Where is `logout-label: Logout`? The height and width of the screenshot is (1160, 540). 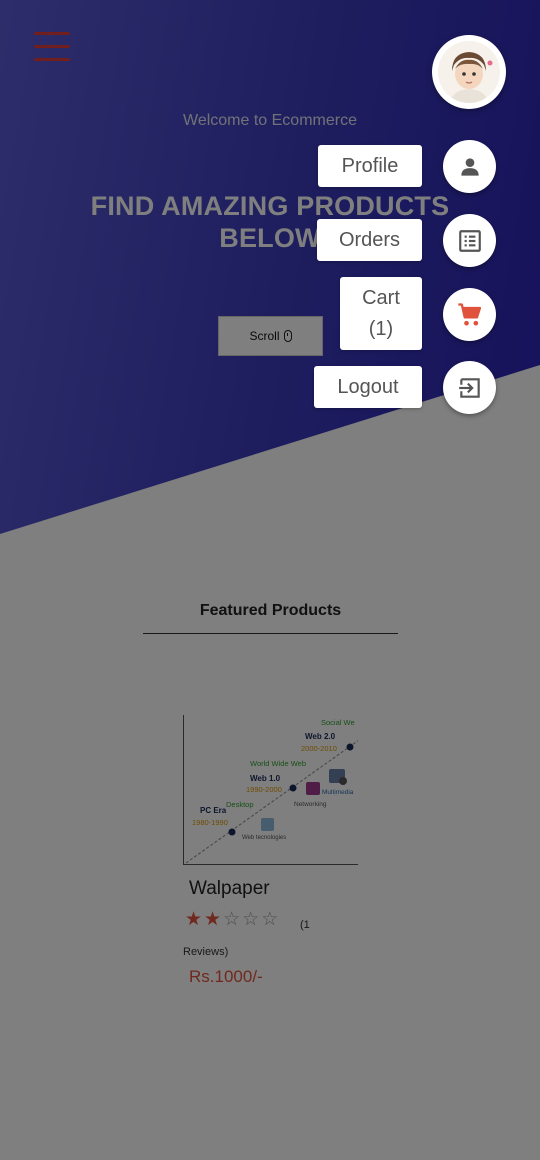 logout-label: Logout is located at coordinates (368, 387).